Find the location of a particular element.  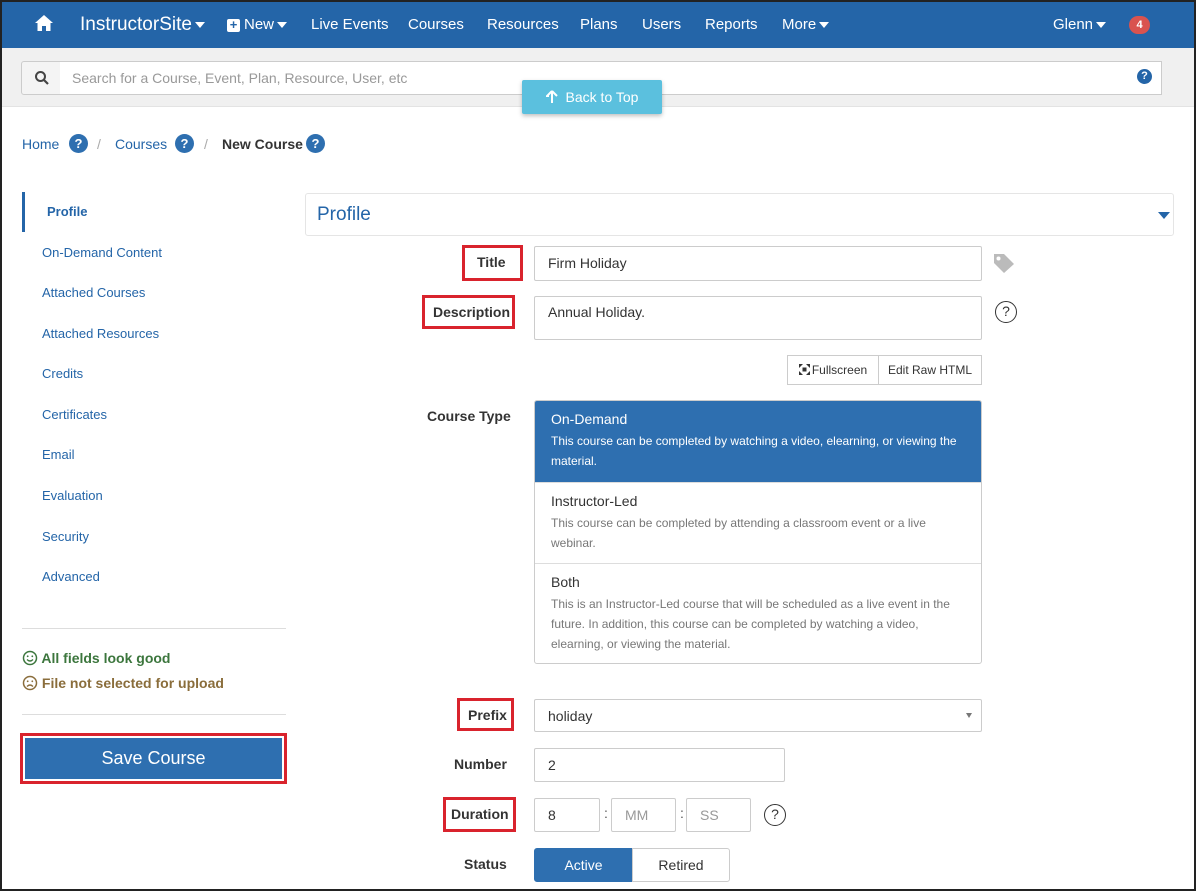

more-menu: More is located at coordinates (806, 25).